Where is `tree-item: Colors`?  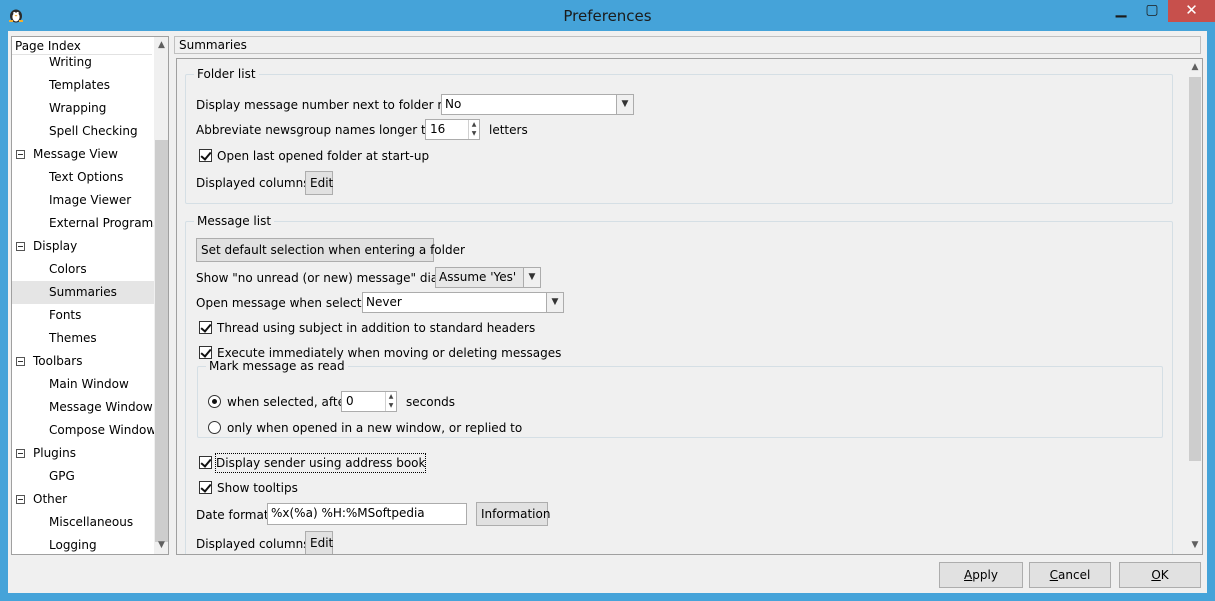 tree-item: Colors is located at coordinates (83, 269).